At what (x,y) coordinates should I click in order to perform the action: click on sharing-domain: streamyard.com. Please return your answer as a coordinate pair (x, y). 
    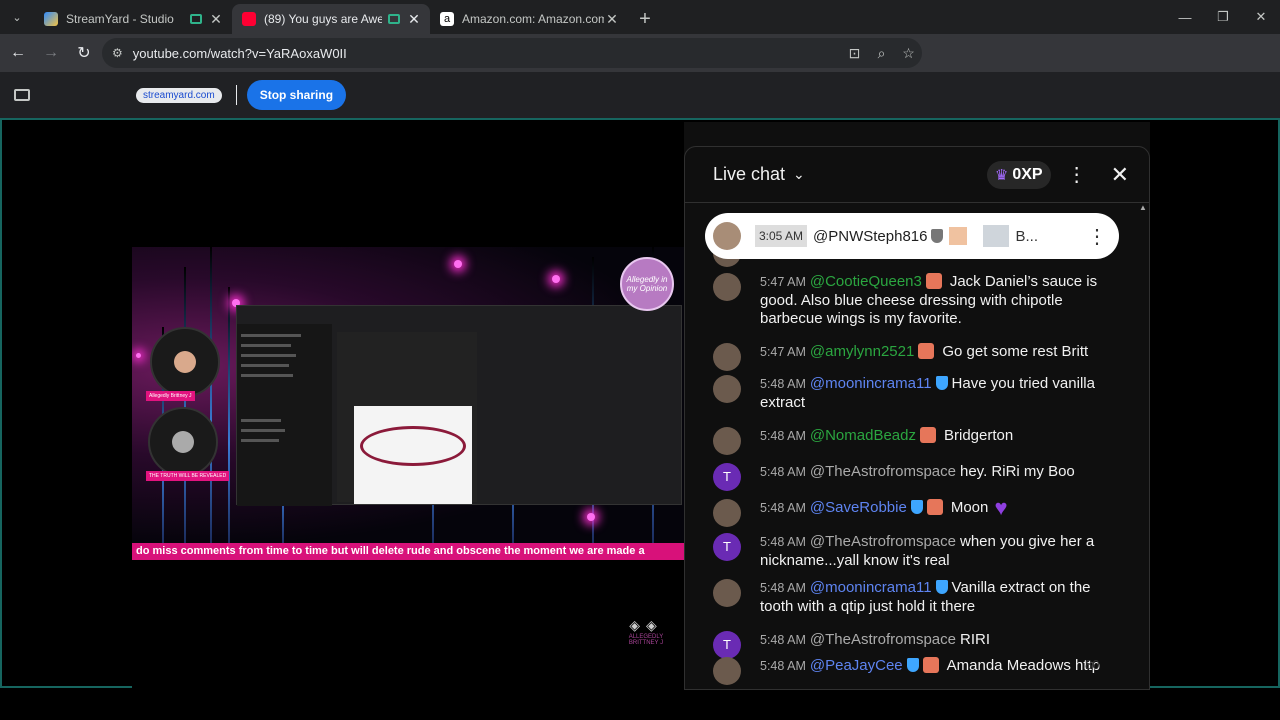
    Looking at the image, I should click on (179, 95).